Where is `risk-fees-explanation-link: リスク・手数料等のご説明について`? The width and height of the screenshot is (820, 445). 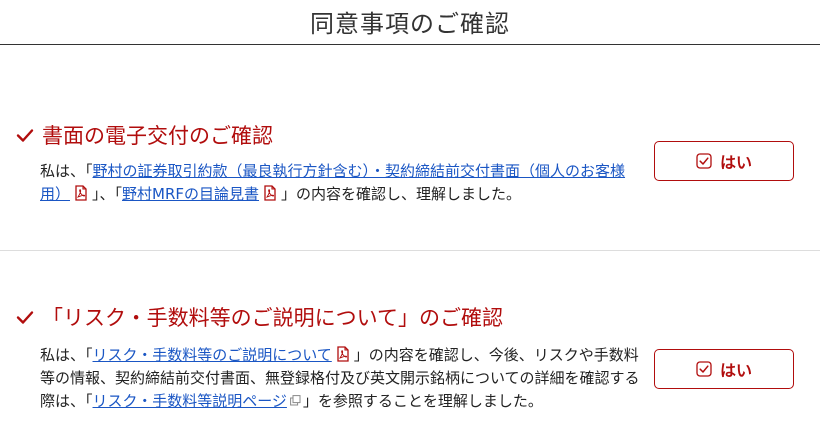 risk-fees-explanation-link: リスク・手数料等のご説明について is located at coordinates (212, 355).